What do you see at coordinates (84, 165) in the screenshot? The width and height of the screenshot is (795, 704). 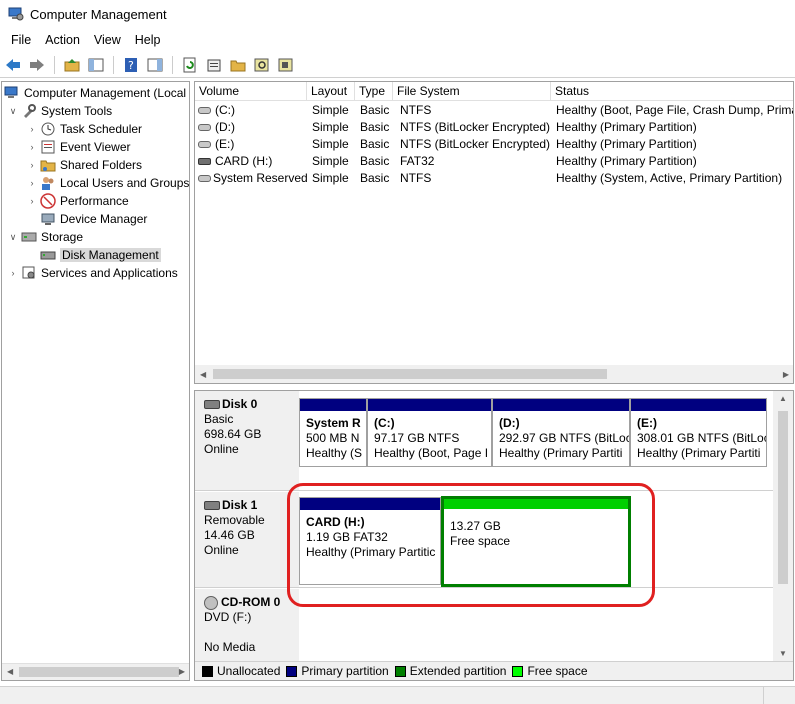 I see `tree-item-shared-folders: › Shared Folders` at bounding box center [84, 165].